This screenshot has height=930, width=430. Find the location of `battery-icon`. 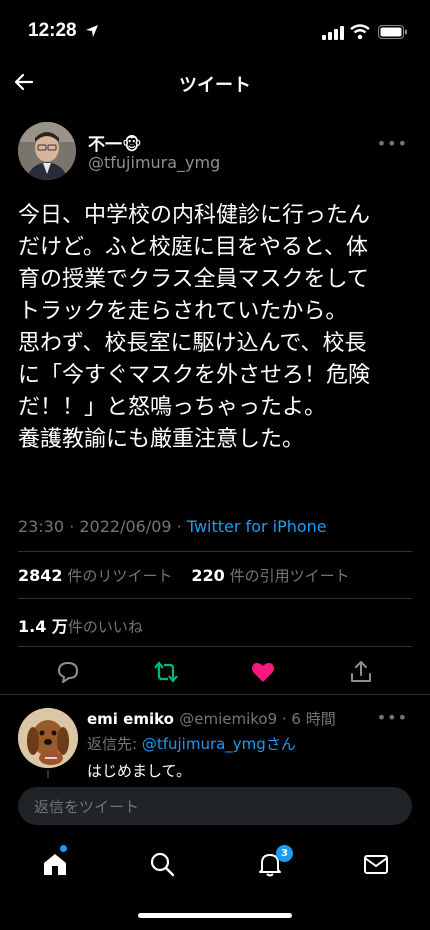

battery-icon is located at coordinates (392, 32).